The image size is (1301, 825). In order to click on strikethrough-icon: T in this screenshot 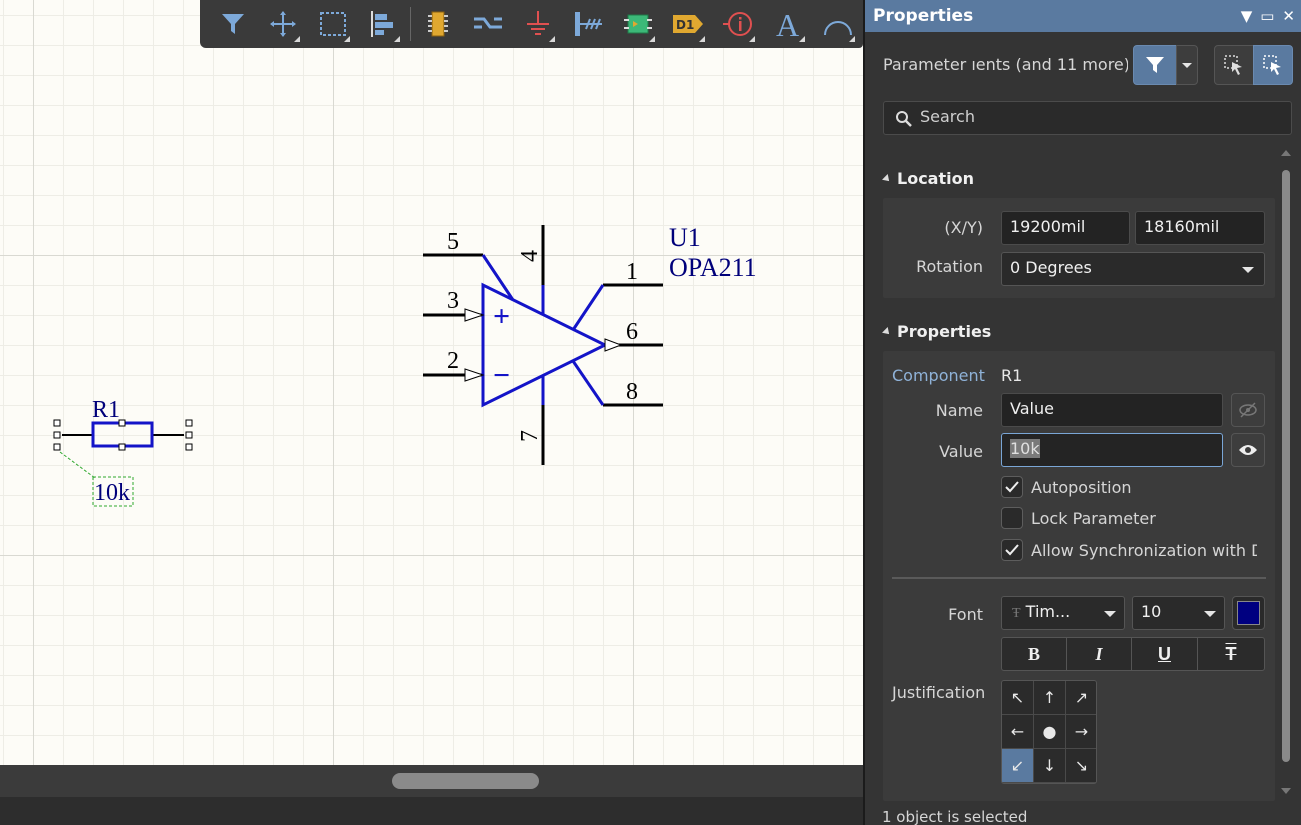, I will do `click(1231, 653)`.